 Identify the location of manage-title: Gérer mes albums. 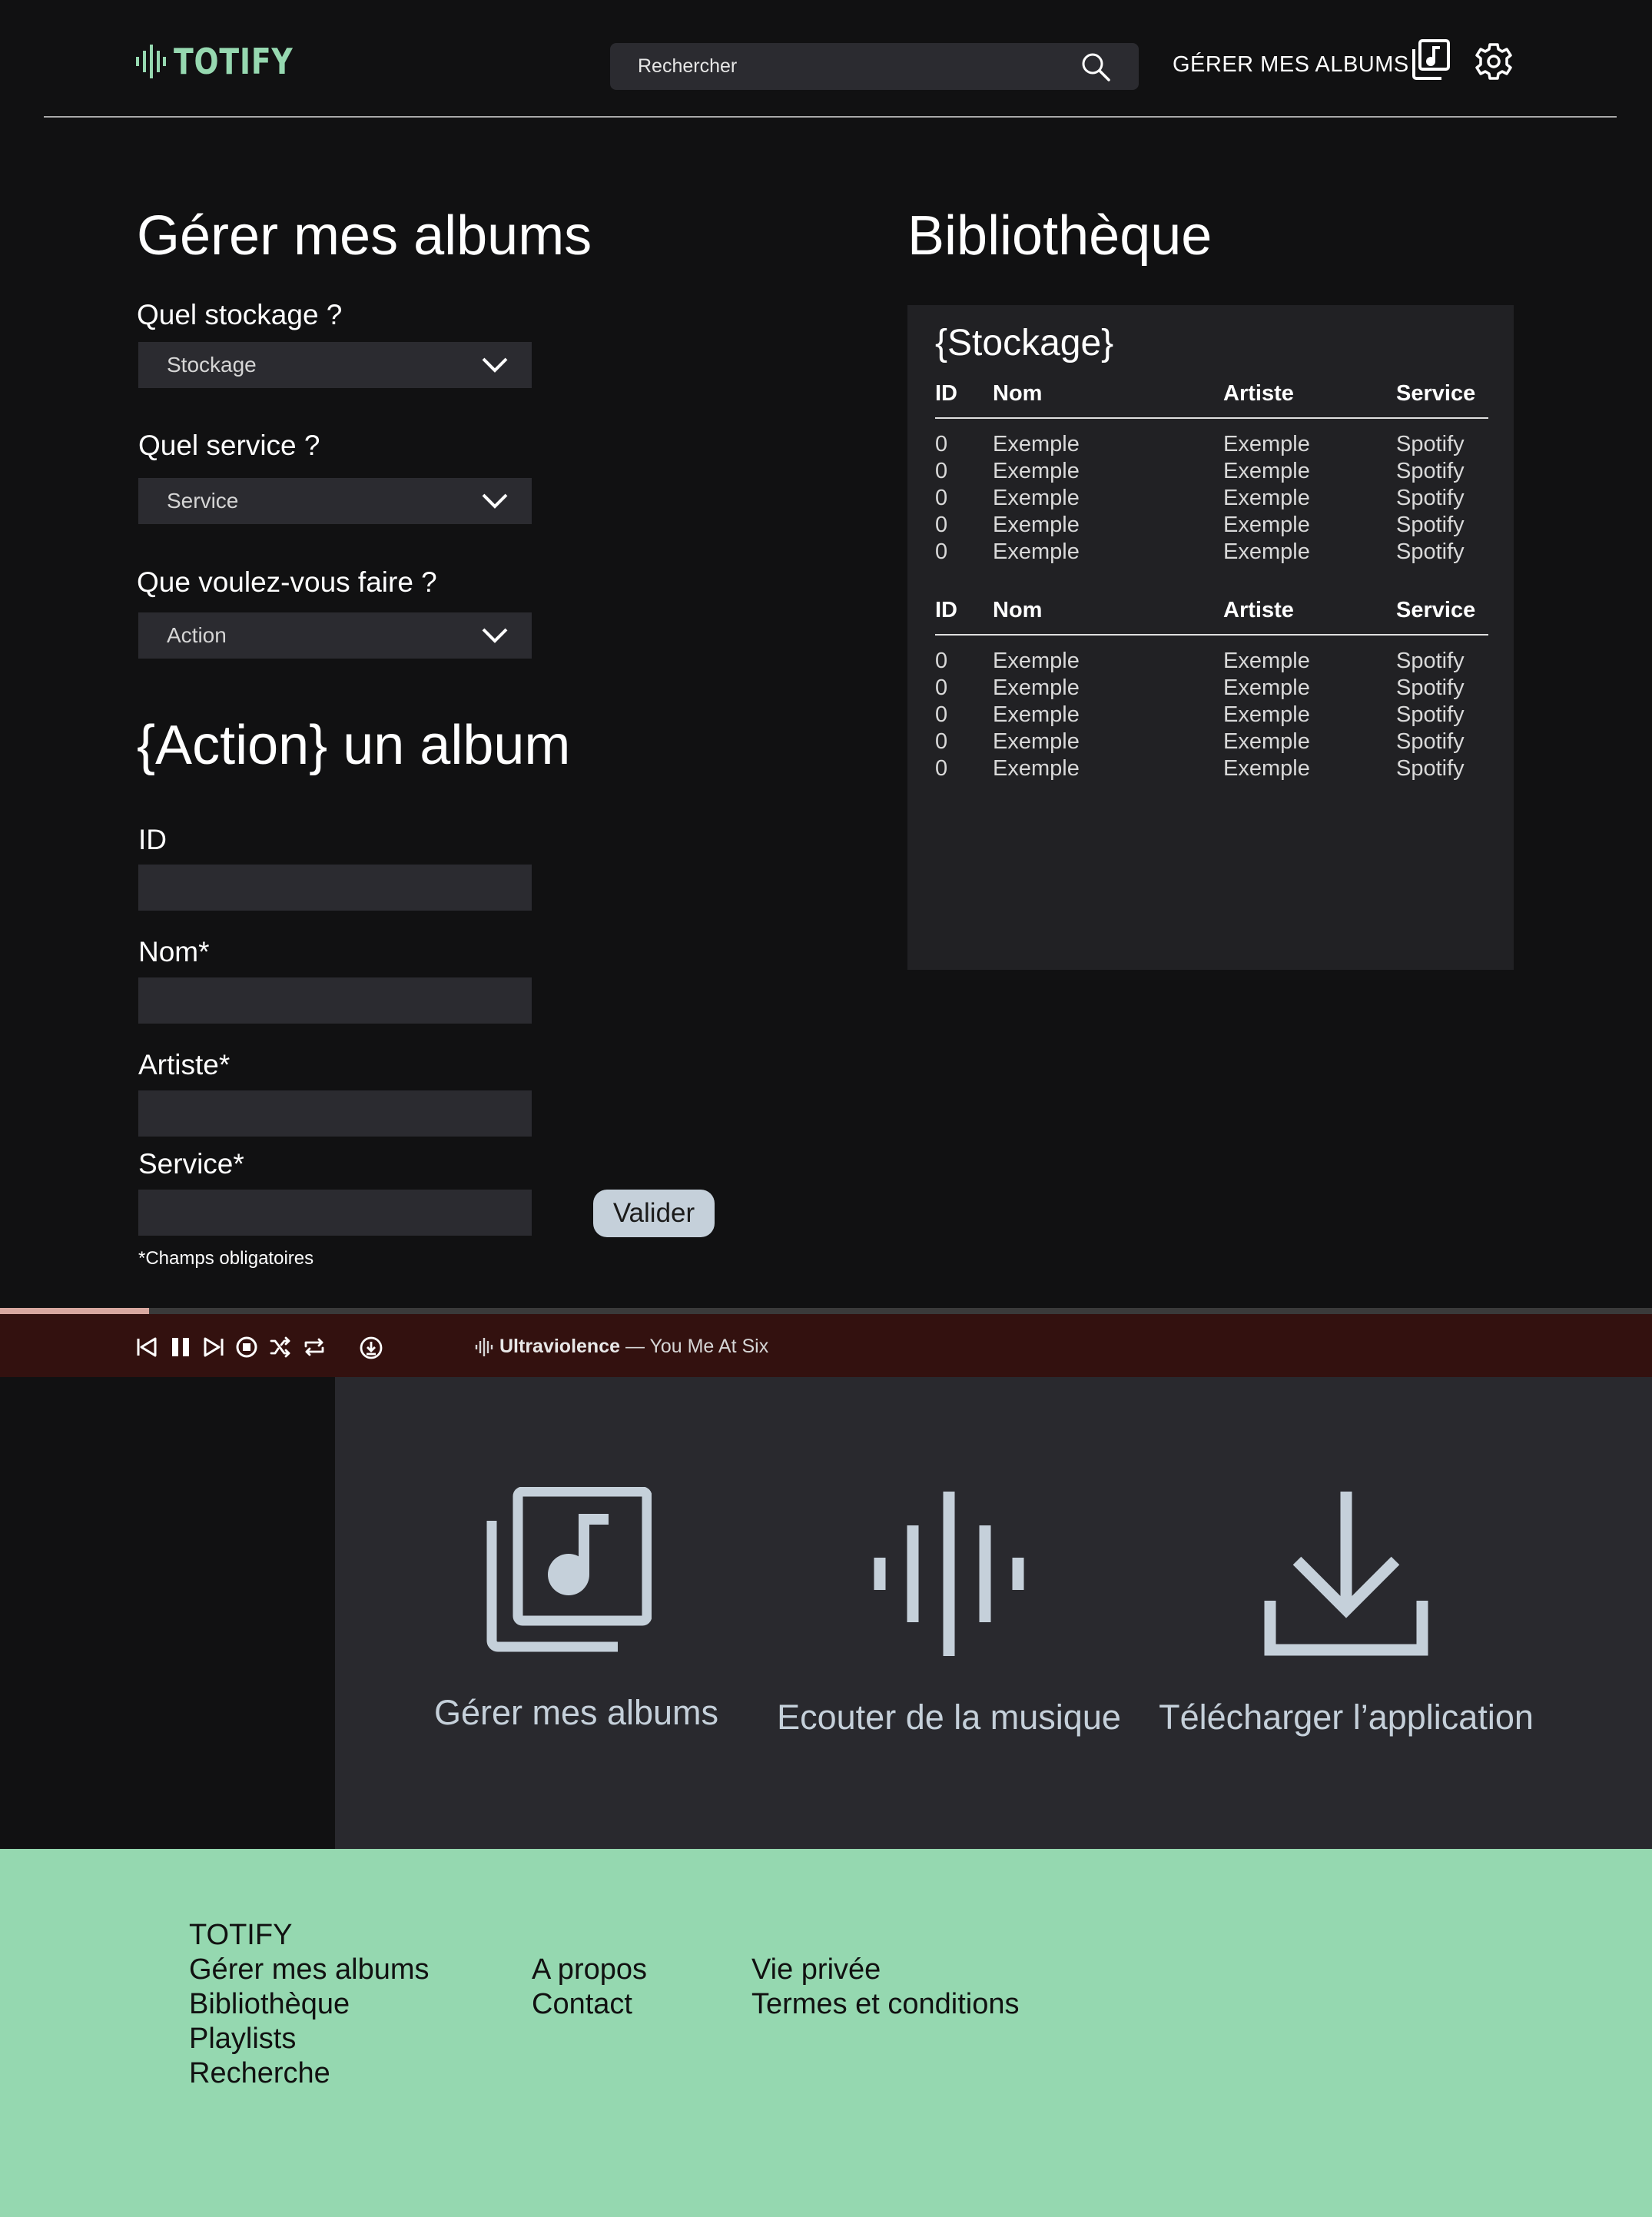
(364, 236).